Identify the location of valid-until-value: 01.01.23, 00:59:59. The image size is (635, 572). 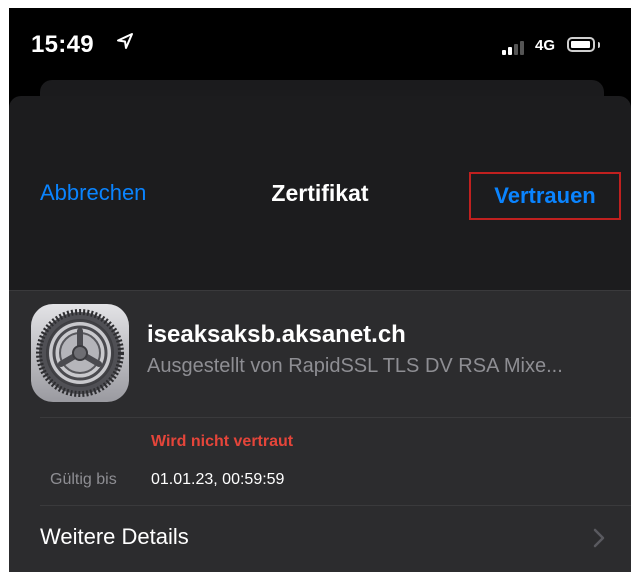
(218, 479).